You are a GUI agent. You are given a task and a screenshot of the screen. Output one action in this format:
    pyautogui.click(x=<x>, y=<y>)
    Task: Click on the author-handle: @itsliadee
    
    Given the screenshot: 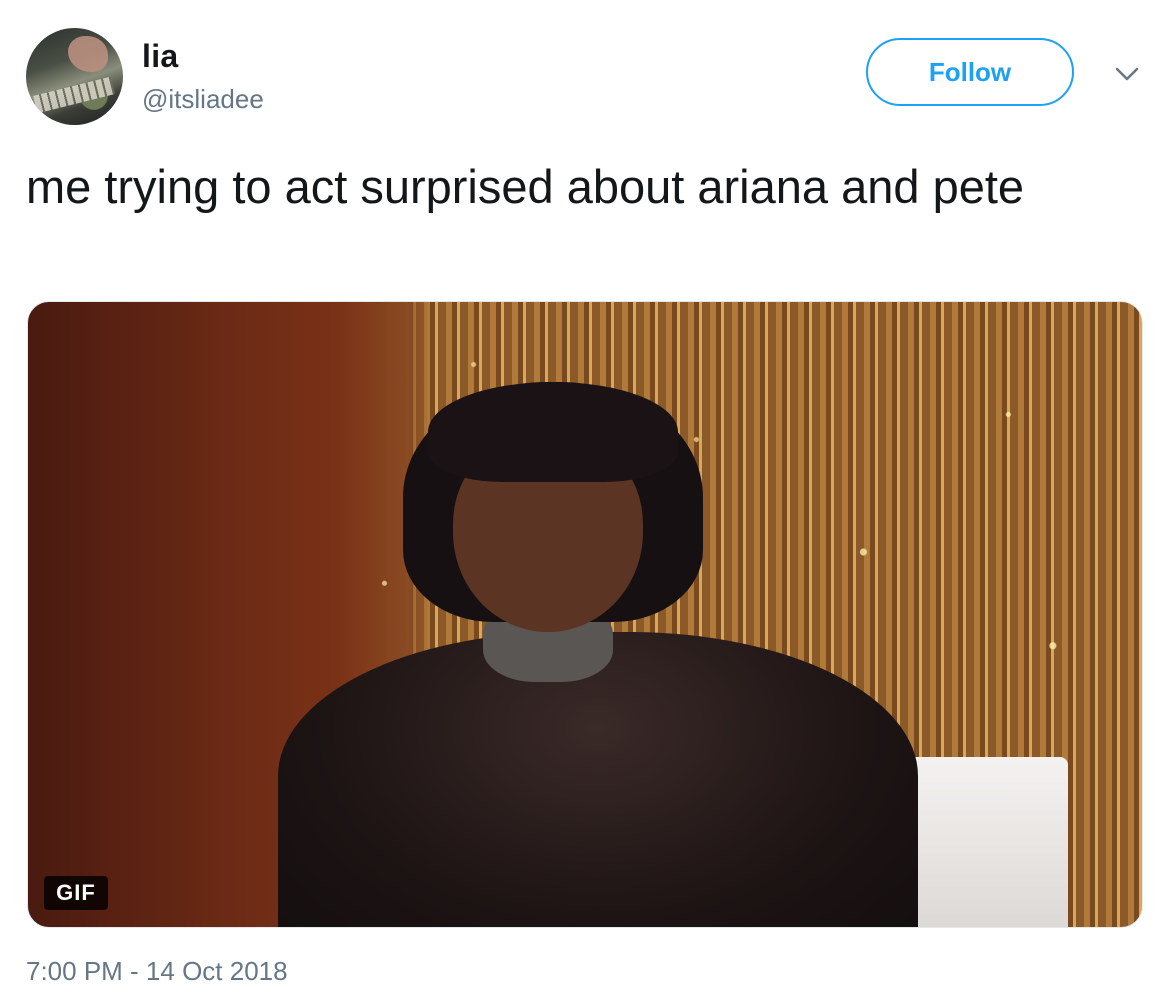 What is the action you would take?
    pyautogui.click(x=203, y=99)
    